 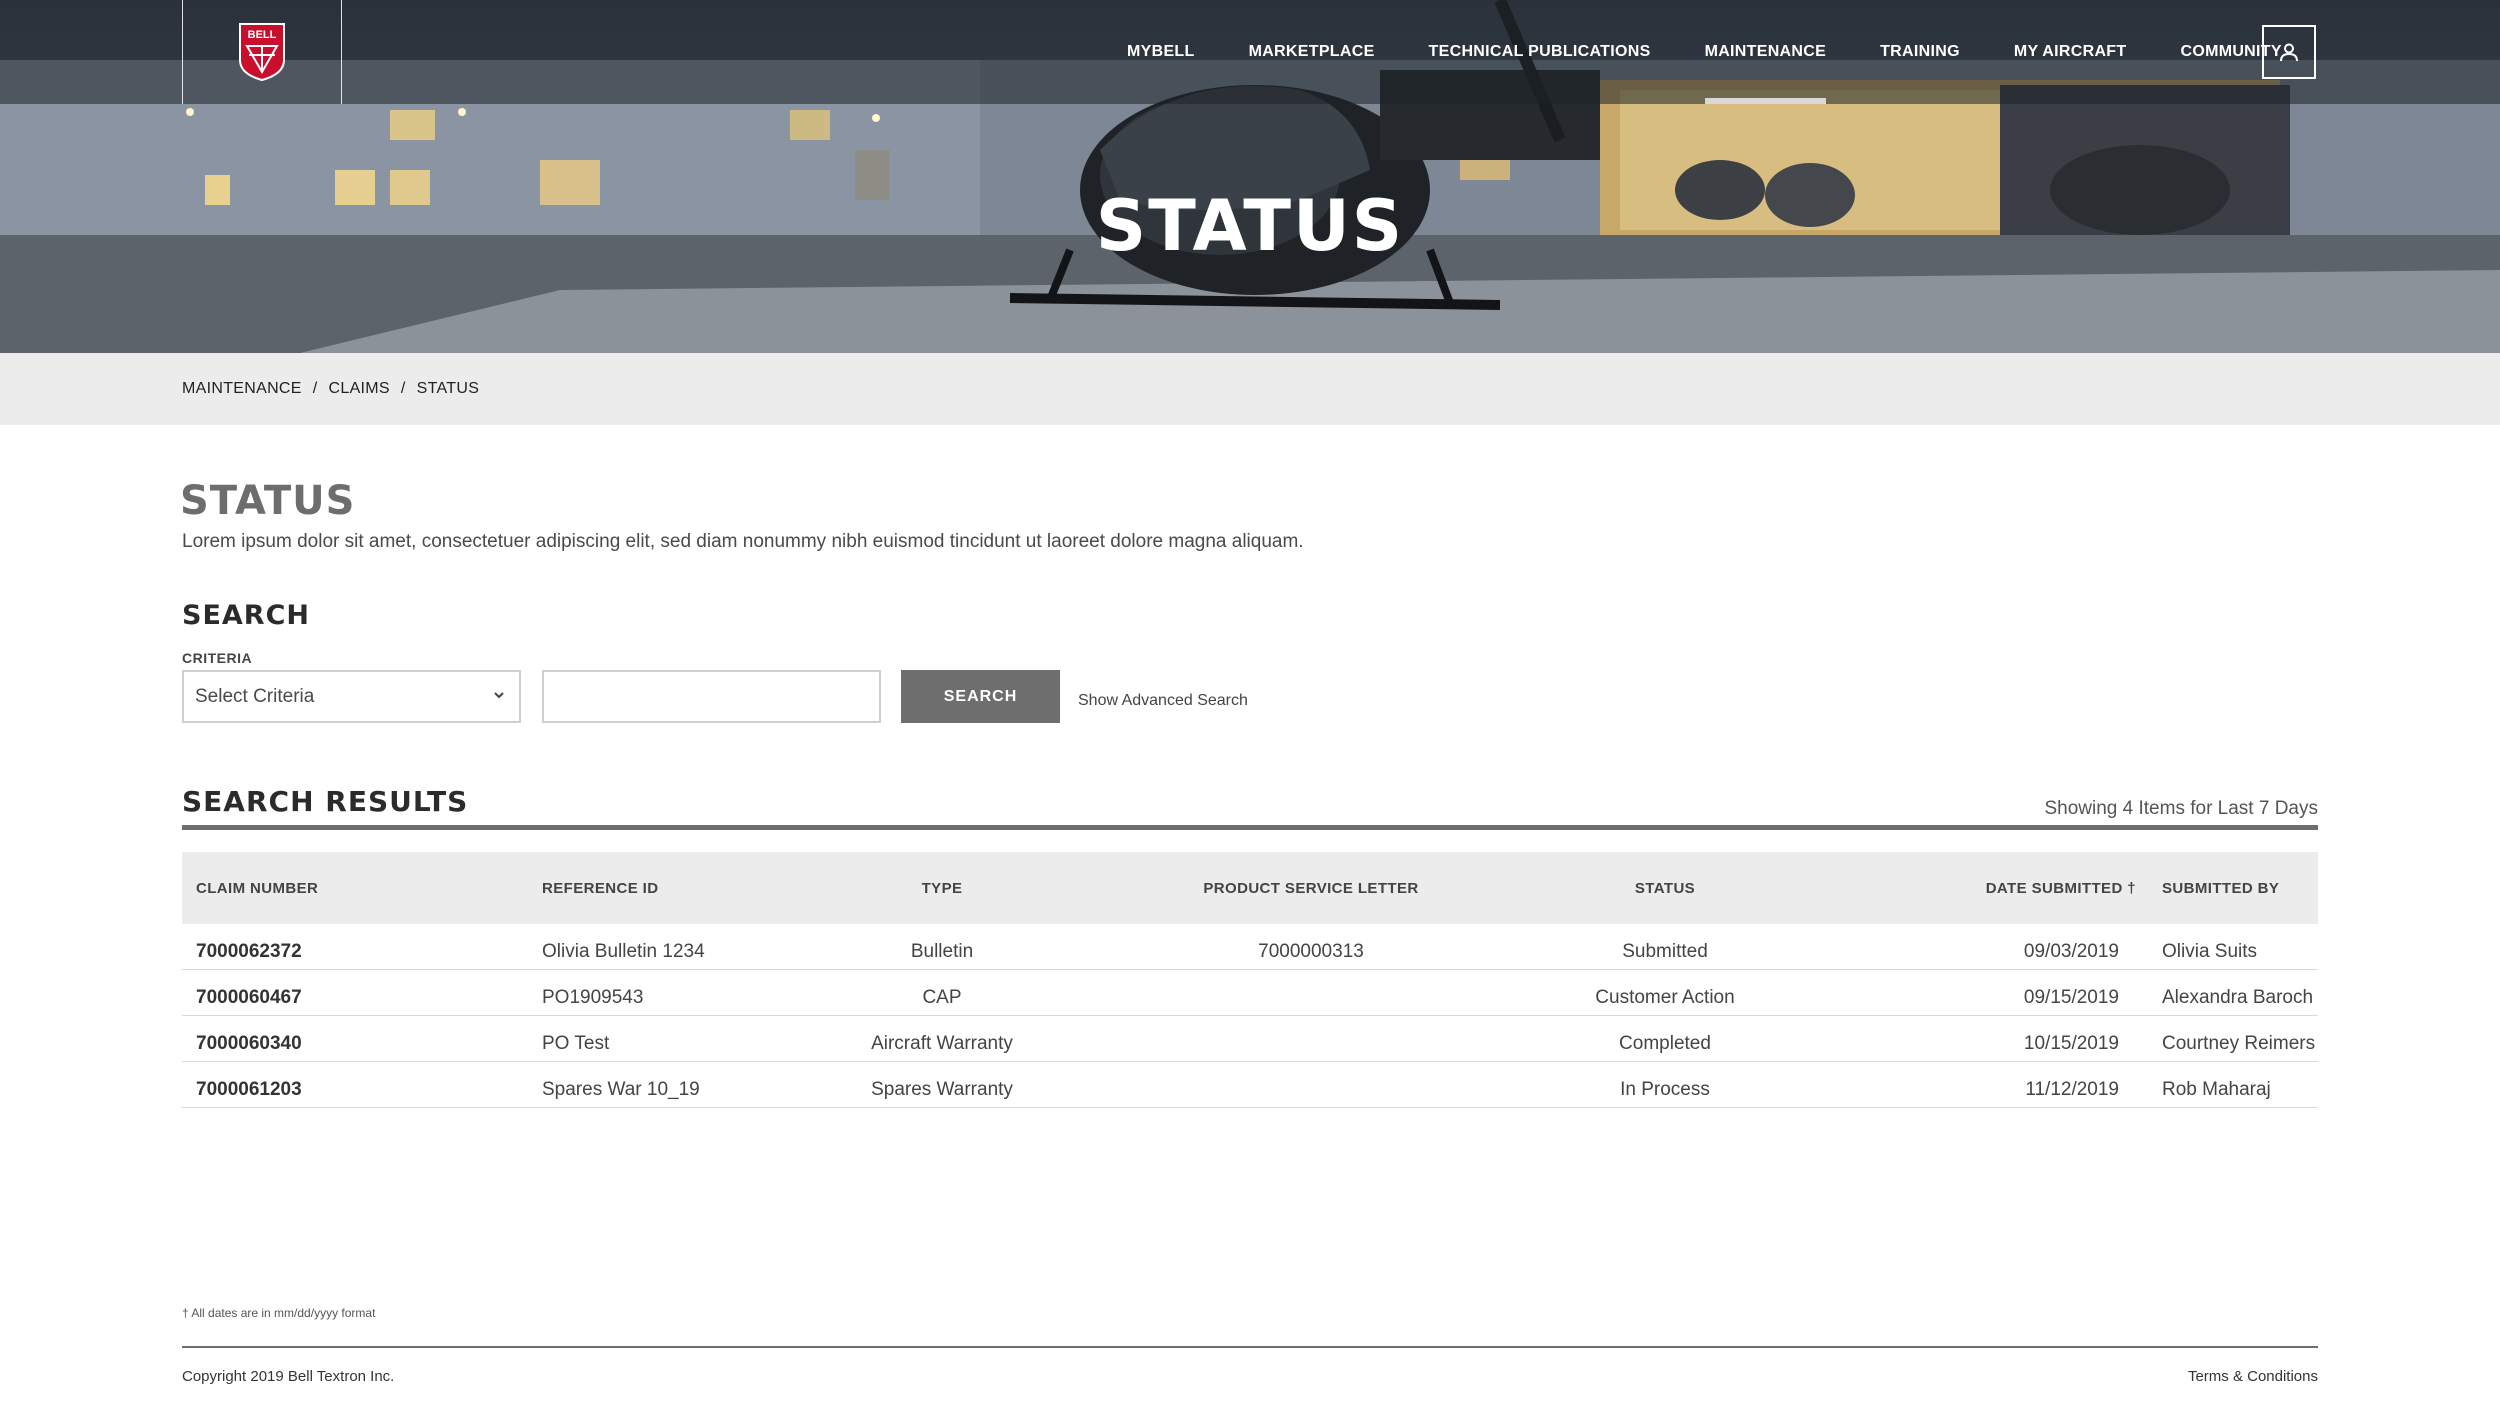 I want to click on nav-item-label: MYBELL, so click(x=1161, y=51).